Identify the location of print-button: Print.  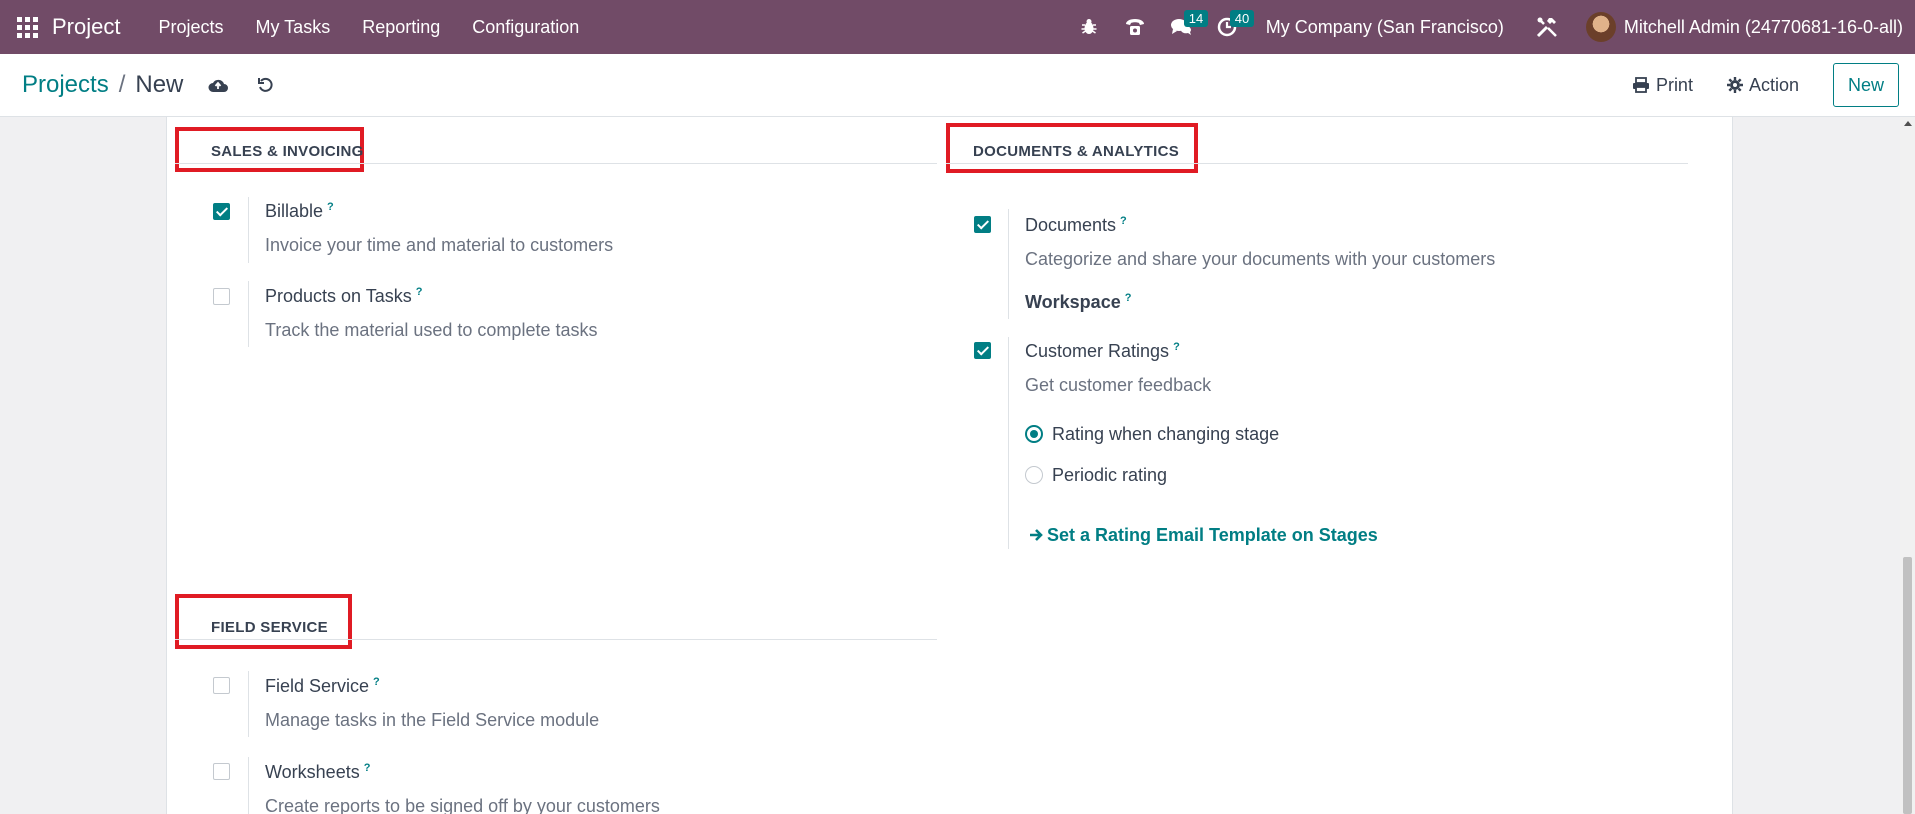
(1662, 85).